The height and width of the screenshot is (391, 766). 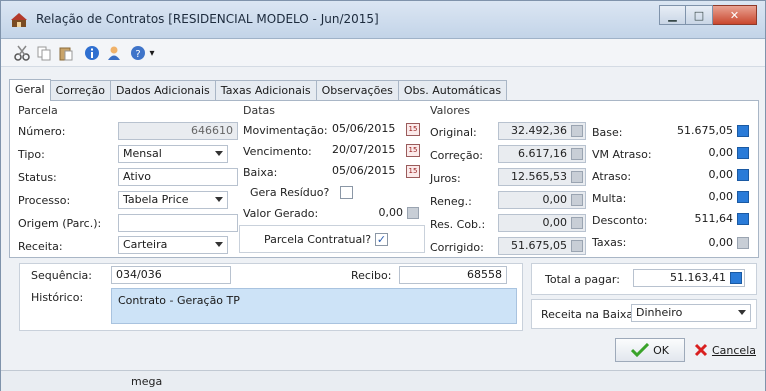 What do you see at coordinates (721, 242) in the screenshot?
I see `taxas-value: 0,00` at bounding box center [721, 242].